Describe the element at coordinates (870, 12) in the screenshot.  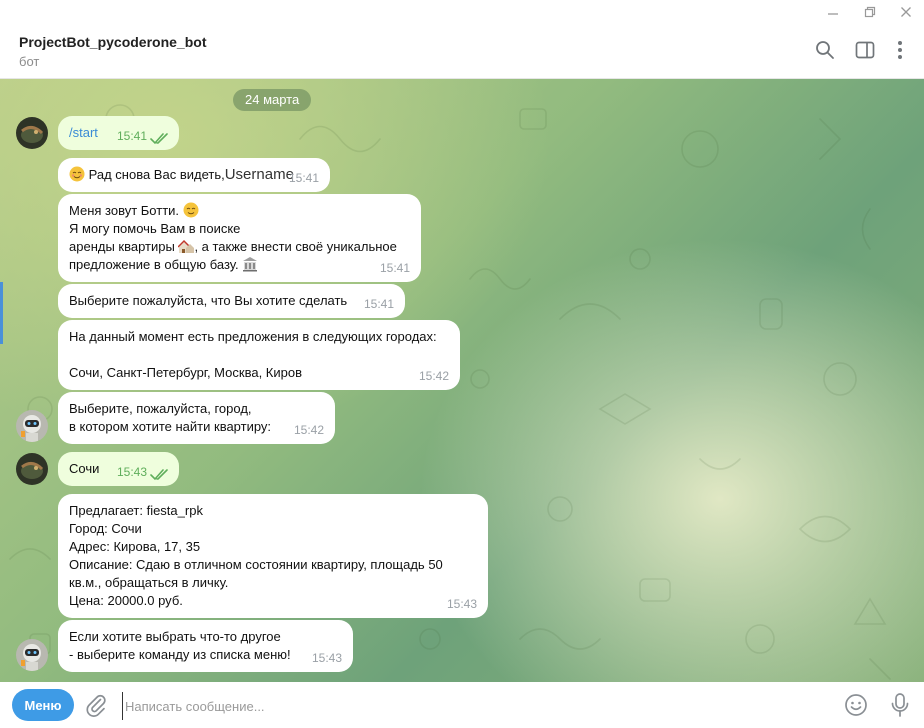
I see `restore-icon` at that location.